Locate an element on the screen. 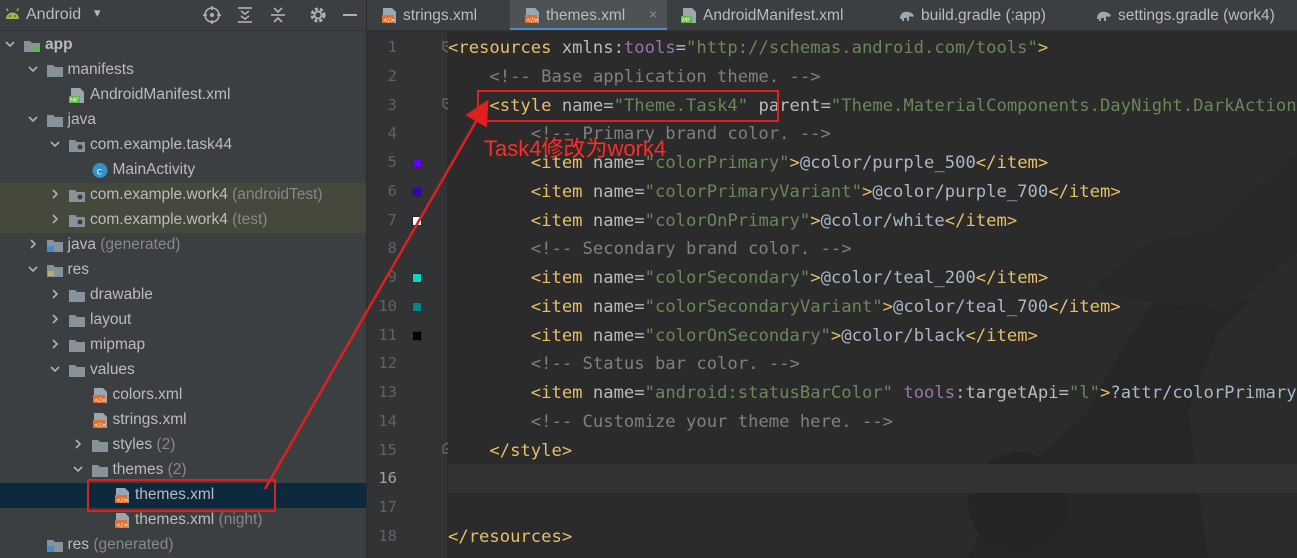 This screenshot has width=1297, height=558. tree-item-strings-xml: </> strings.xml is located at coordinates (183, 420).